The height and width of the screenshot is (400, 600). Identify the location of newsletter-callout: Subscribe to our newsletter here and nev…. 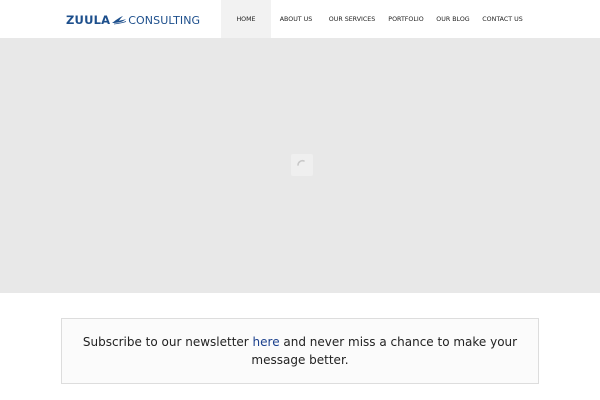
(300, 351).